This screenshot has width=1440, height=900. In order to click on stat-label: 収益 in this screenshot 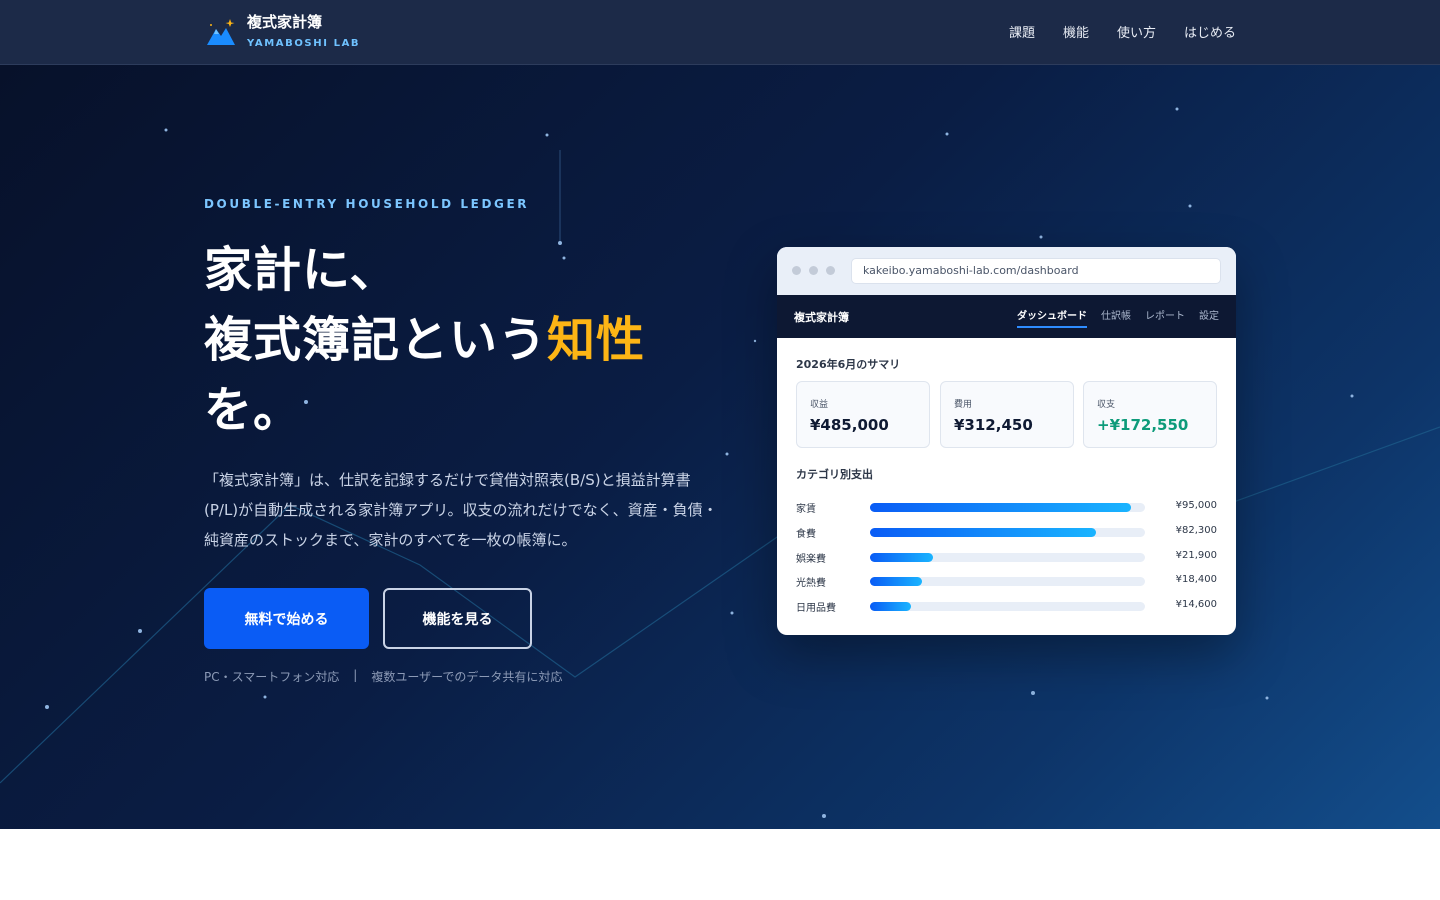, I will do `click(819, 405)`.